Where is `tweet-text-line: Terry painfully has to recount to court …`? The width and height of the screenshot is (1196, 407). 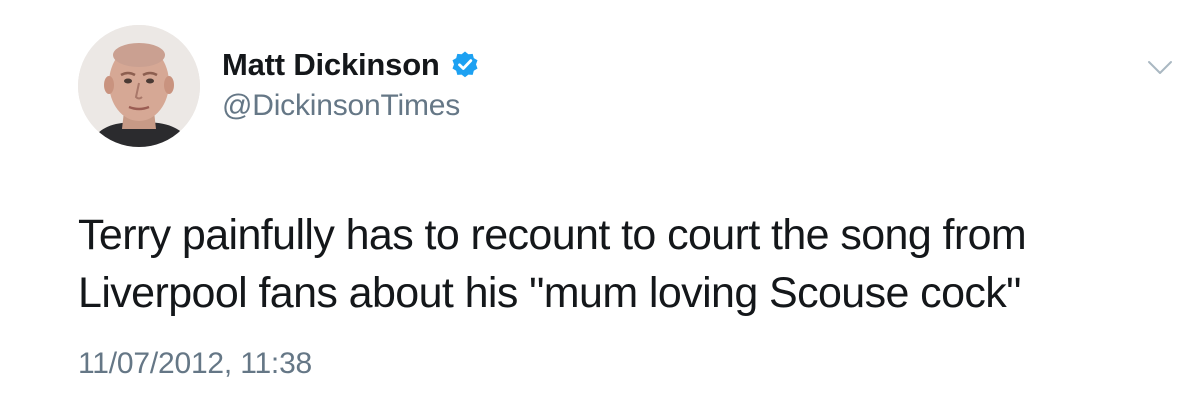 tweet-text-line: Terry painfully has to recount to court … is located at coordinates (552, 235).